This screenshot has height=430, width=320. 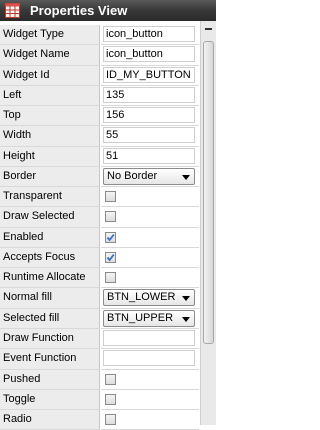 I want to click on event-function-input, so click(x=149, y=358).